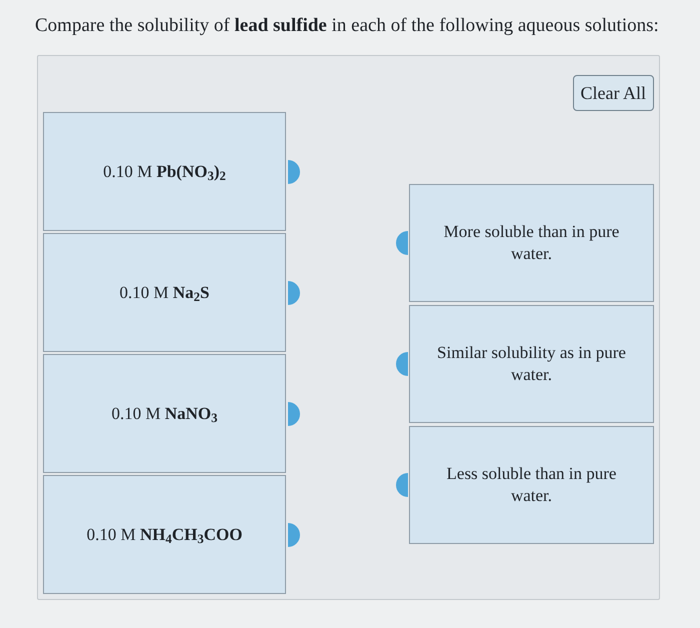 This screenshot has width=700, height=628. What do you see at coordinates (613, 93) in the screenshot?
I see `clear-all-button: Clear All` at bounding box center [613, 93].